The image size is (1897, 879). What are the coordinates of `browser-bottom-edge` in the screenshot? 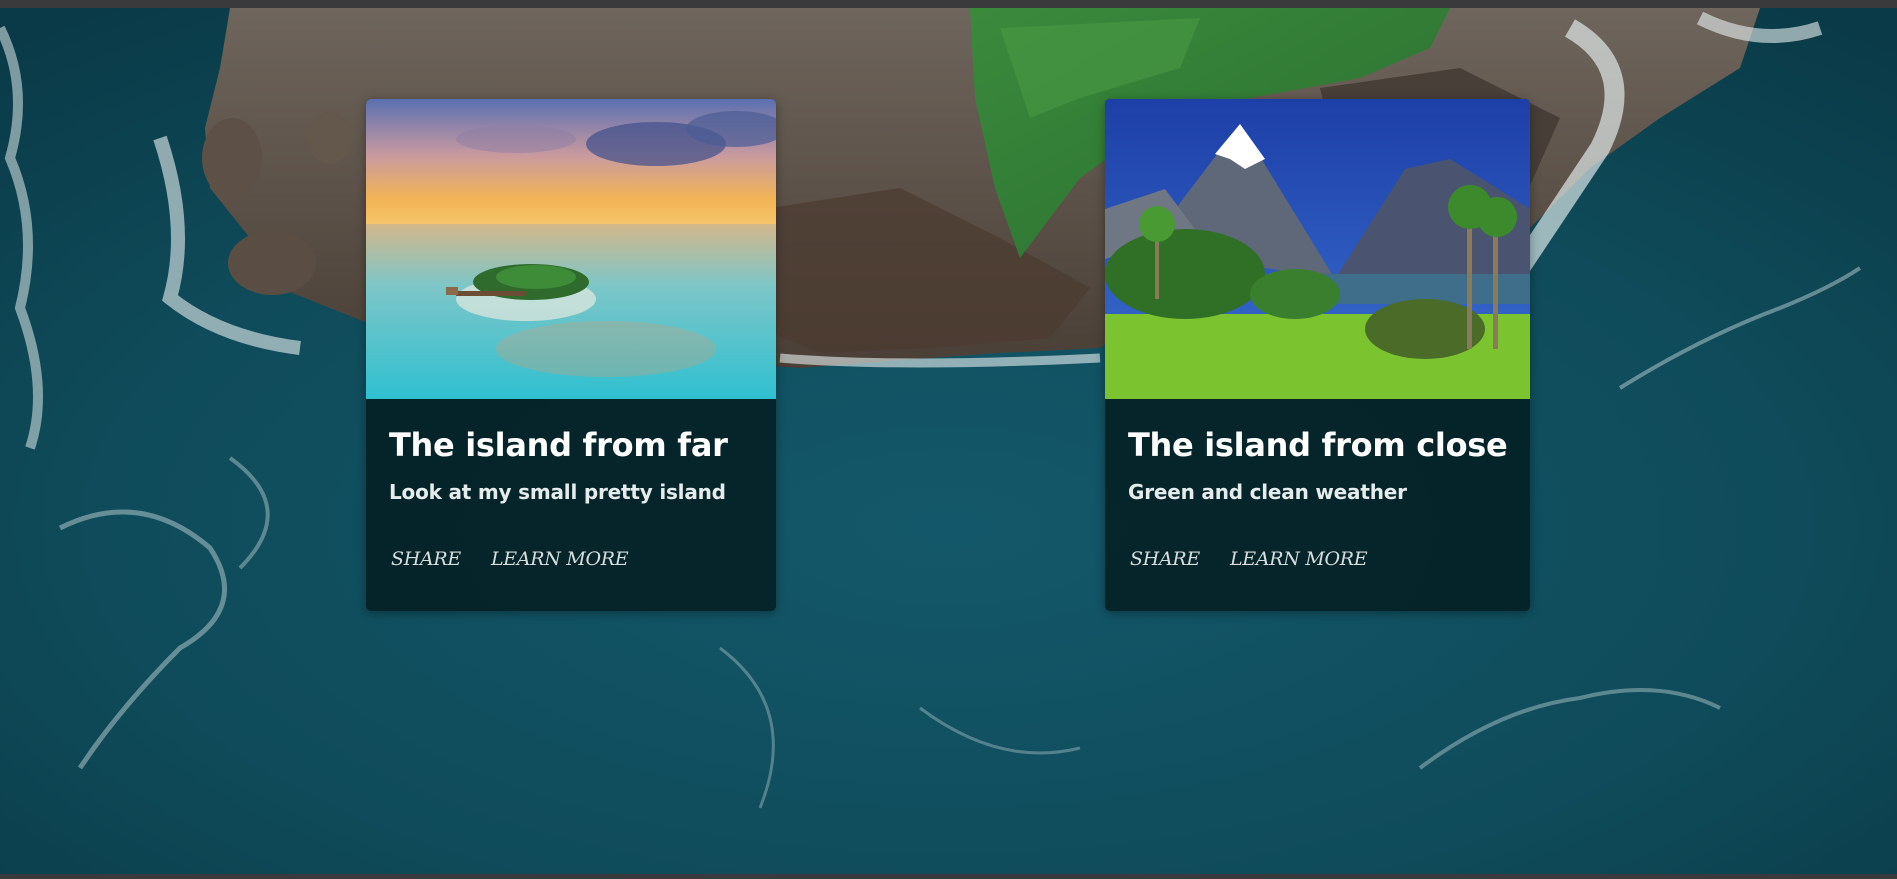 It's located at (948, 876).